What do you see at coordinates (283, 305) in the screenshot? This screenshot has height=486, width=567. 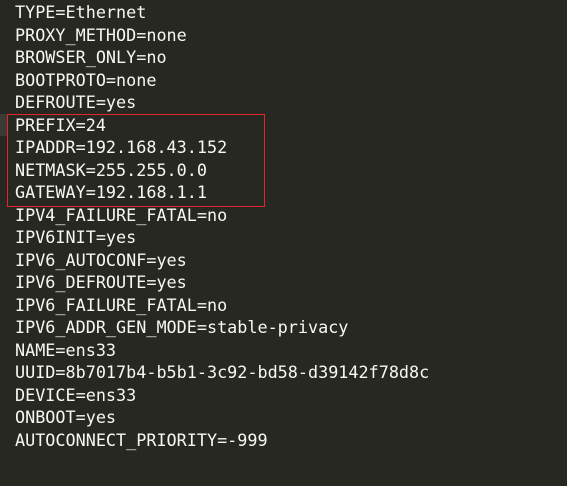 I see `config-line: IPV6_FAILURE_FATAL=no` at bounding box center [283, 305].